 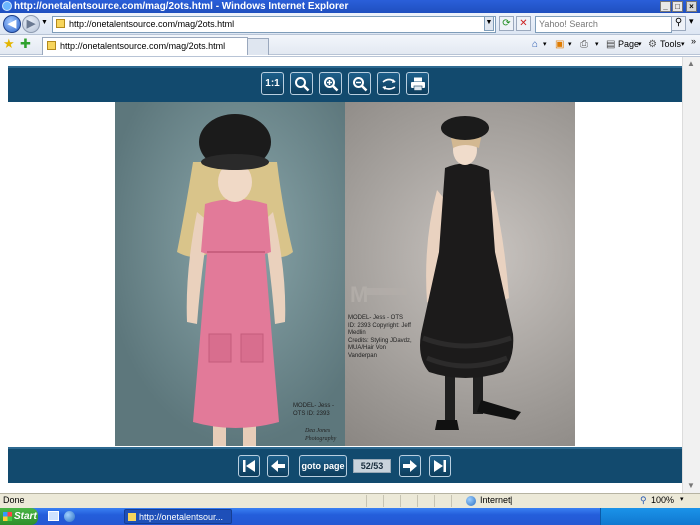 I want to click on print-button, so click(x=417, y=83).